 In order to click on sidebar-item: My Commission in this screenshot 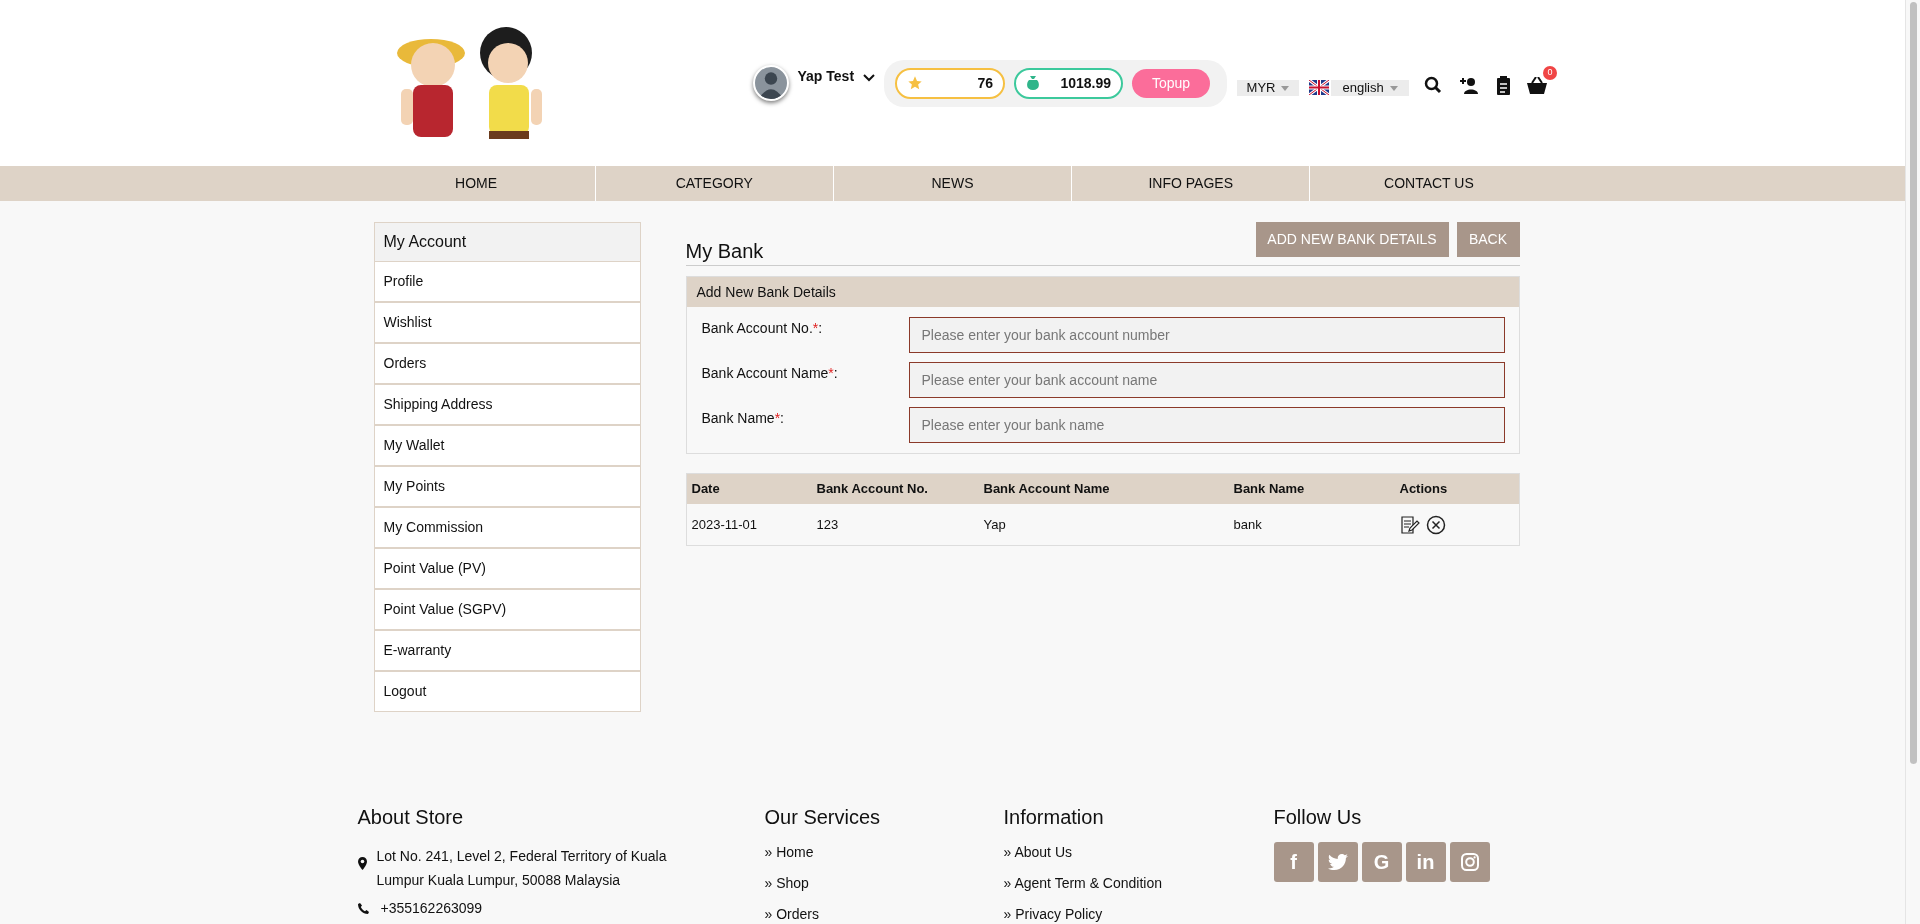, I will do `click(507, 527)`.